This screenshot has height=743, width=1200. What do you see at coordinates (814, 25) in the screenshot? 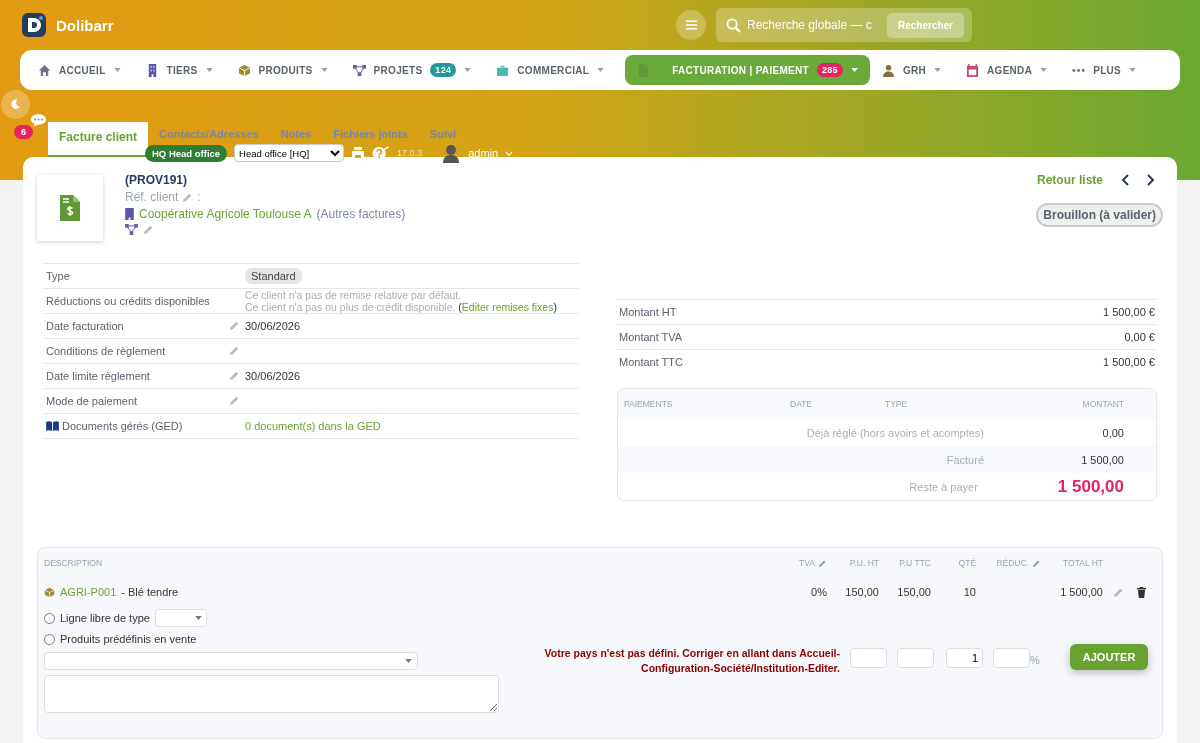
I see `search-field: Recherche globale — c` at bounding box center [814, 25].